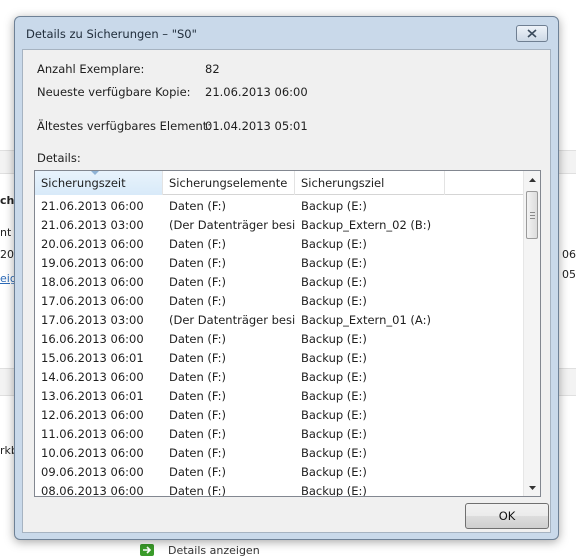  What do you see at coordinates (280, 395) in the screenshot?
I see `table-row: 13.06.2013 06:01 Daten (F:) Backup (E:)` at bounding box center [280, 395].